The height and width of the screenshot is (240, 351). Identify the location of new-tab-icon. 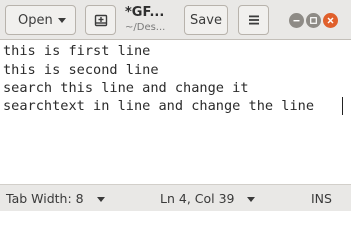
(100, 20).